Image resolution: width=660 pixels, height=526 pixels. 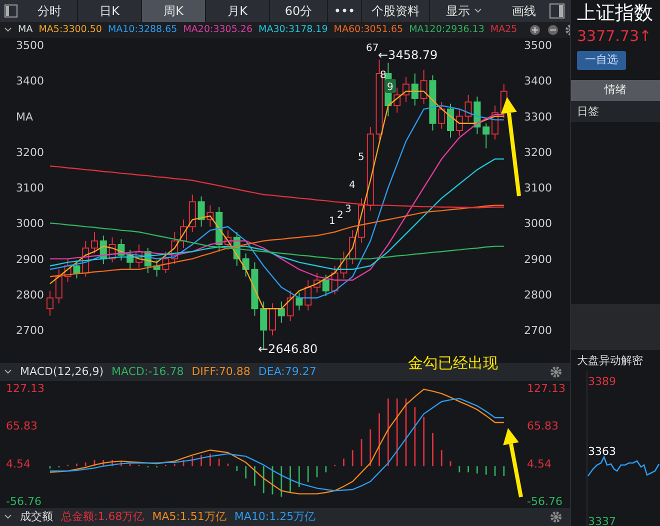 What do you see at coordinates (174, 11) in the screenshot?
I see `period-tab: 周K` at bounding box center [174, 11].